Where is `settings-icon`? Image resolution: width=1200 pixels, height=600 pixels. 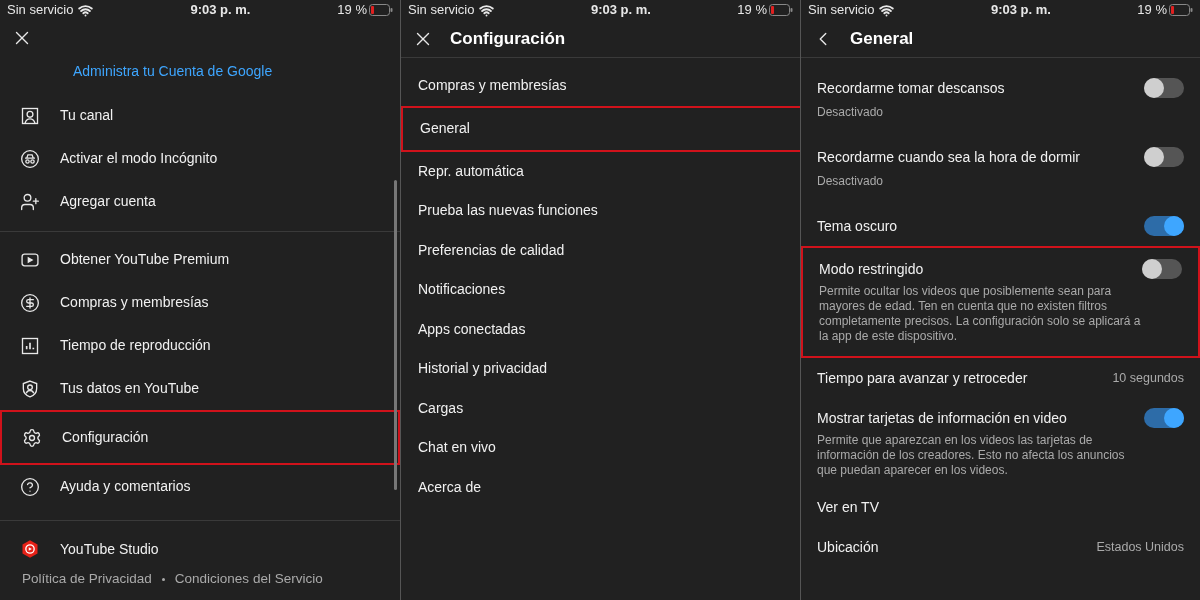
settings-icon is located at coordinates (32, 437).